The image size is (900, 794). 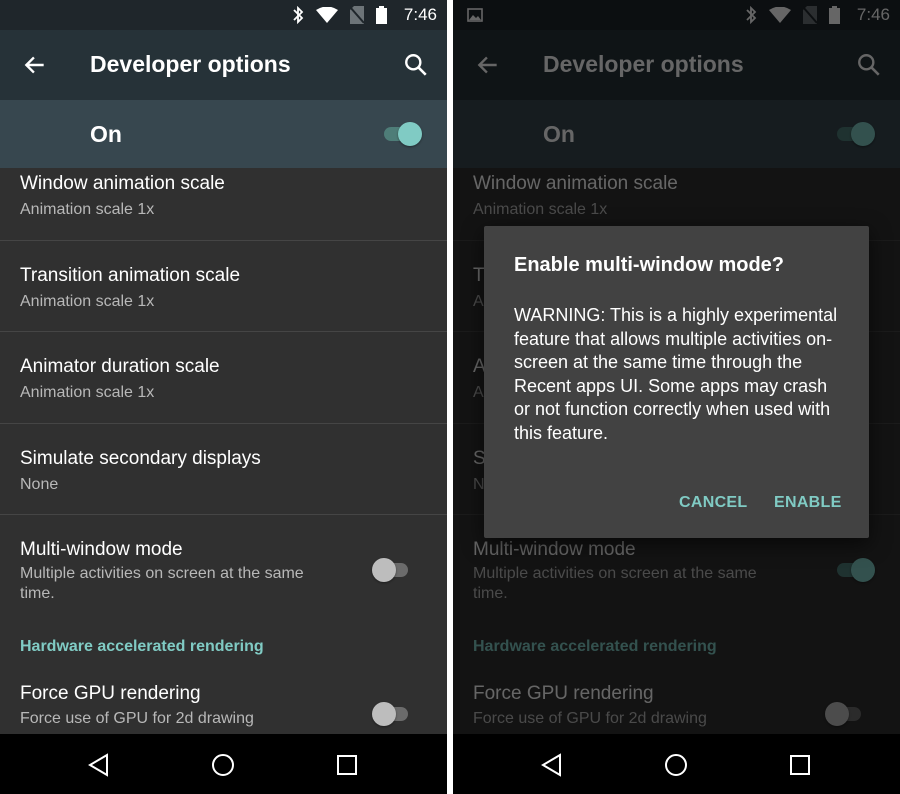 What do you see at coordinates (381, 15) in the screenshot?
I see `battery-icon` at bounding box center [381, 15].